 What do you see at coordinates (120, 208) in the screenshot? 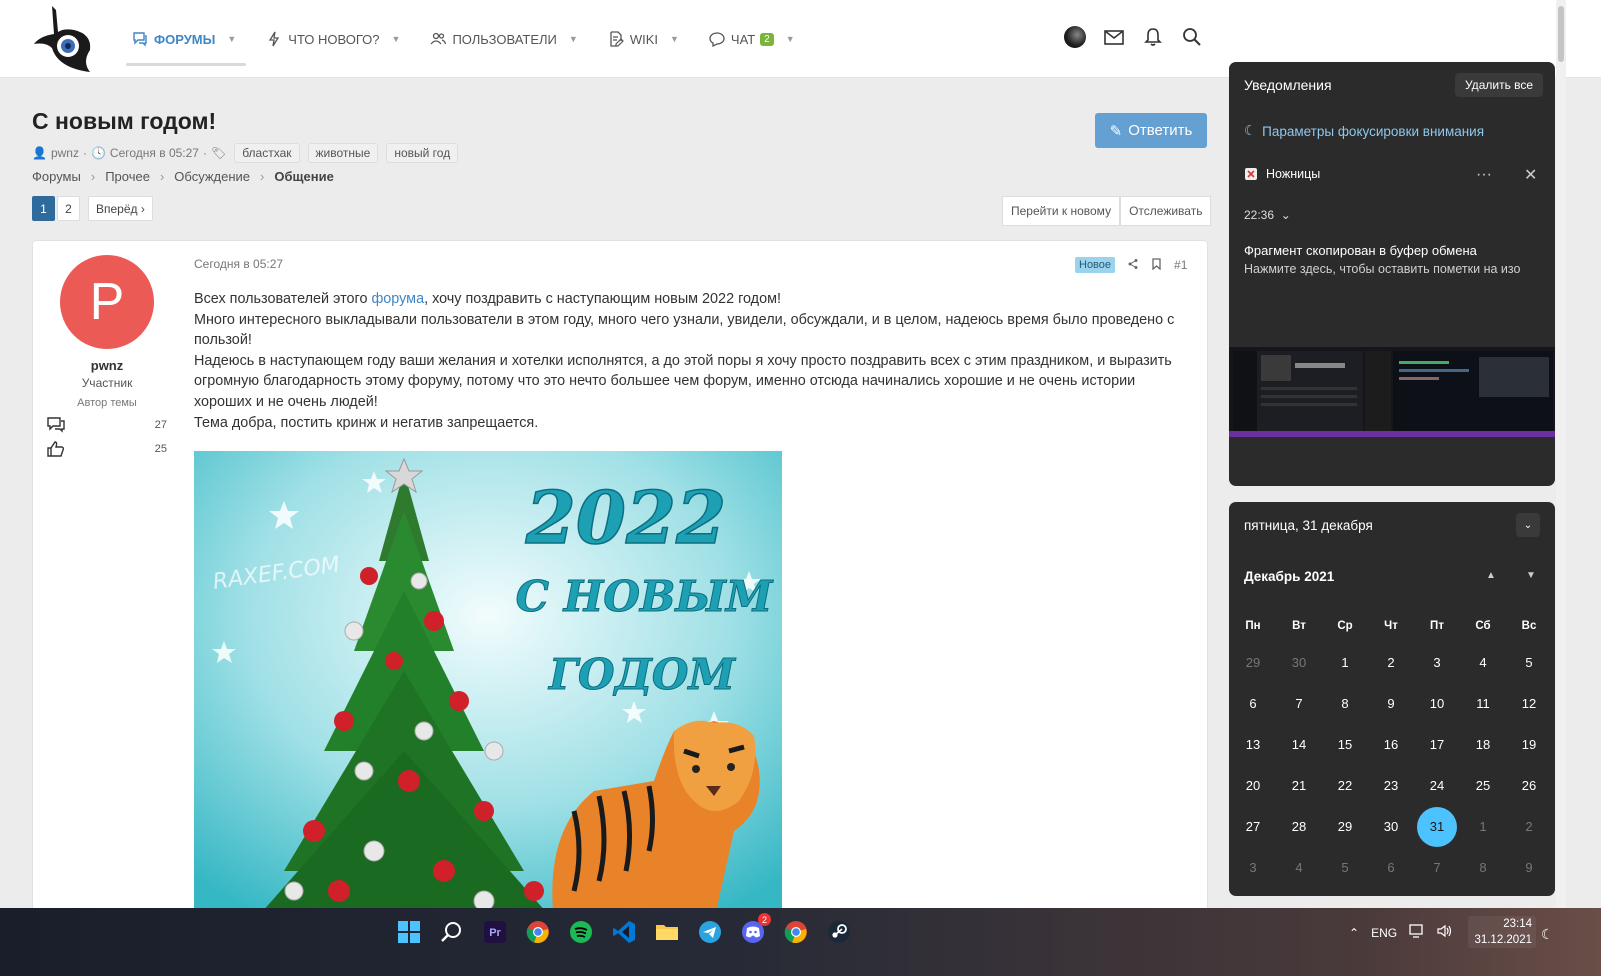
I see `next-page-button: Вперёд ›` at bounding box center [120, 208].